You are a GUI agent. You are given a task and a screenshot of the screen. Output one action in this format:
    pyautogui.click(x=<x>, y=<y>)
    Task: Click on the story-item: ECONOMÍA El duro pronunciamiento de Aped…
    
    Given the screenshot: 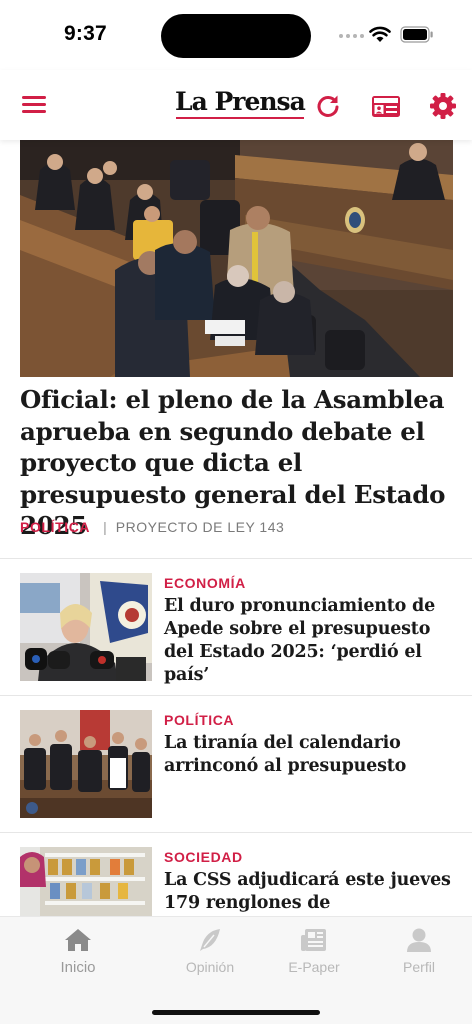 What is the action you would take?
    pyautogui.click(x=236, y=634)
    